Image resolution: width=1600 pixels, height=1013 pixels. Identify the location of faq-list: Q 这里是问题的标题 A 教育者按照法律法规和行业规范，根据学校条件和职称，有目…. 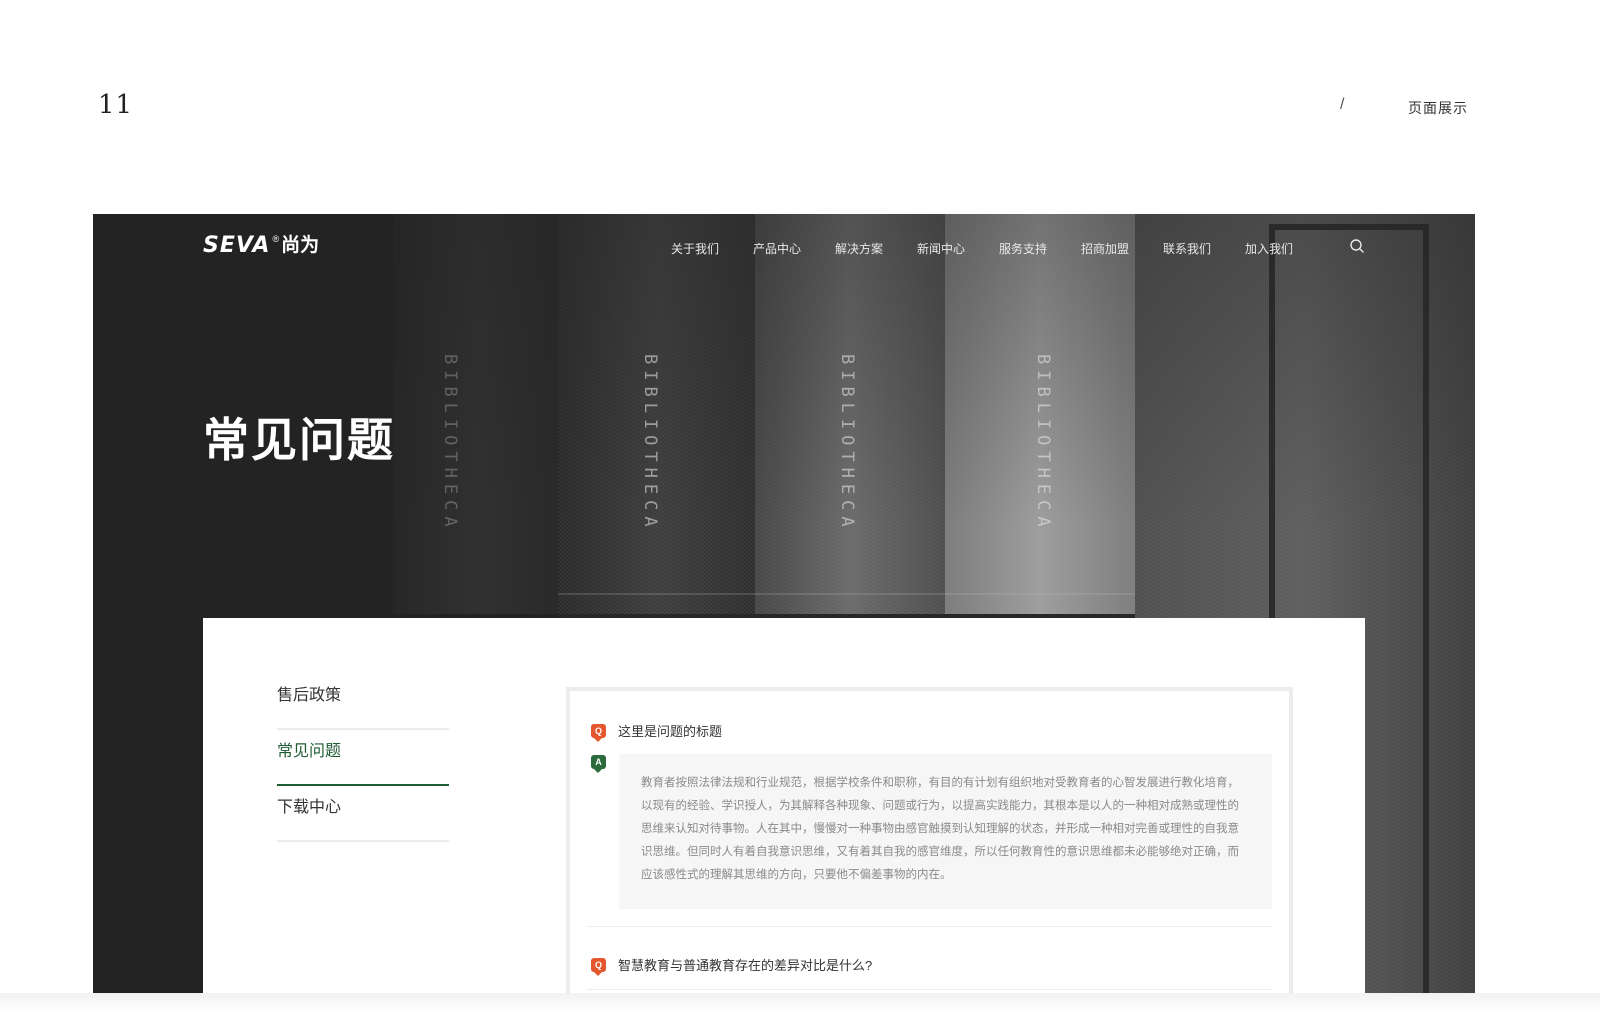
(929, 840).